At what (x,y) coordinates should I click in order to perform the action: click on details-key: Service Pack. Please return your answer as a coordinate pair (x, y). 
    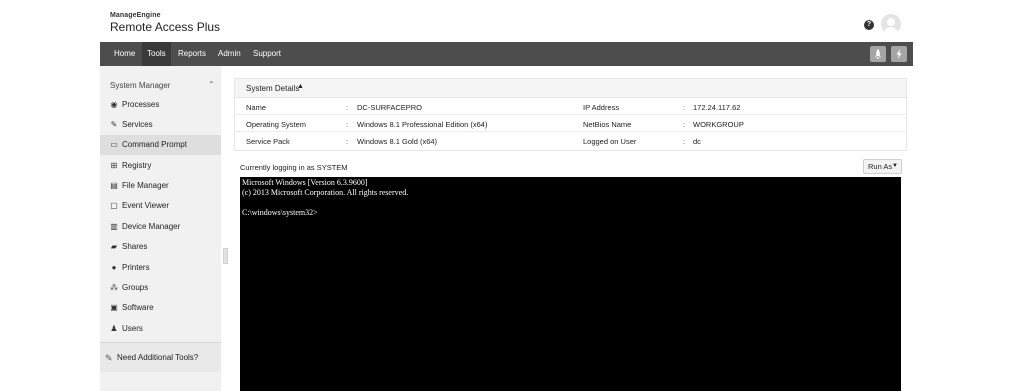
    Looking at the image, I should click on (268, 141).